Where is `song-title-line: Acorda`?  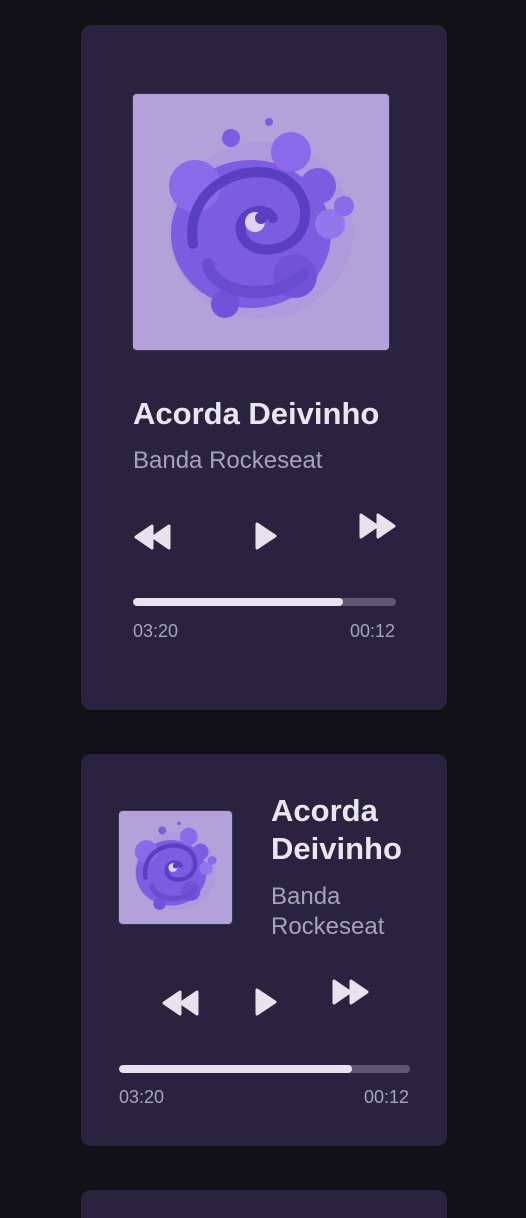
song-title-line: Acorda is located at coordinates (324, 810).